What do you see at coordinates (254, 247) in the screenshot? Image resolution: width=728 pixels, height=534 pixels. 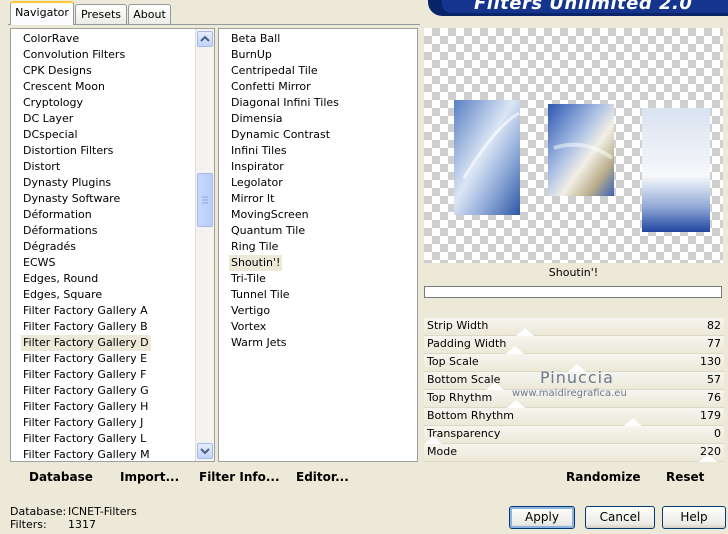 I see `filter-item: Ring Tile` at bounding box center [254, 247].